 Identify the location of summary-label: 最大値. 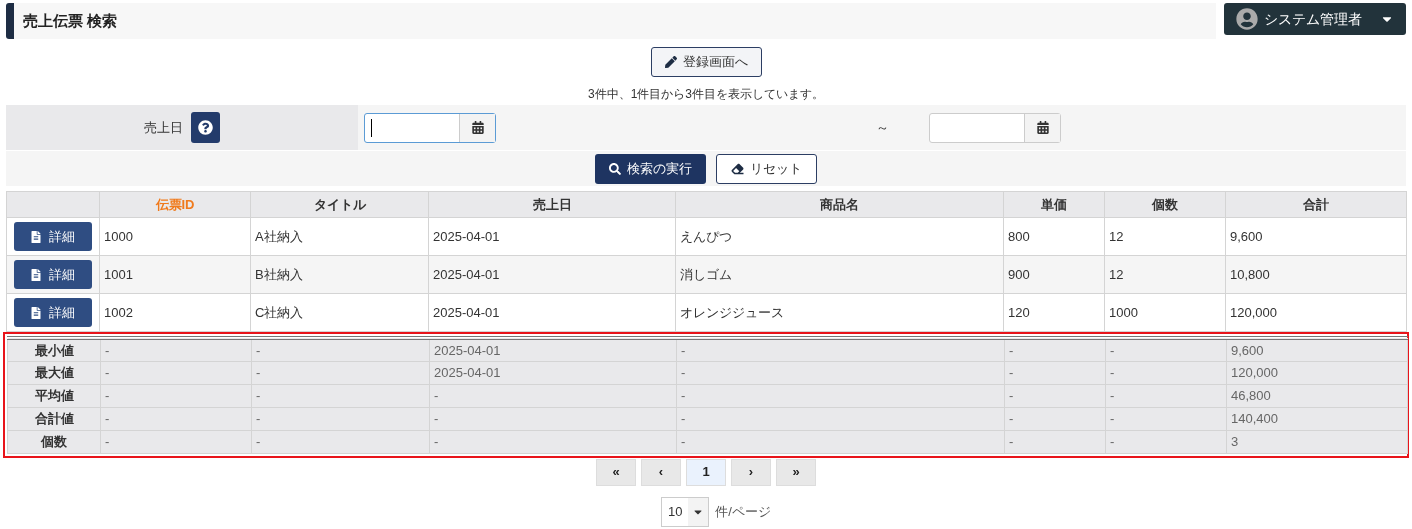
(54, 372).